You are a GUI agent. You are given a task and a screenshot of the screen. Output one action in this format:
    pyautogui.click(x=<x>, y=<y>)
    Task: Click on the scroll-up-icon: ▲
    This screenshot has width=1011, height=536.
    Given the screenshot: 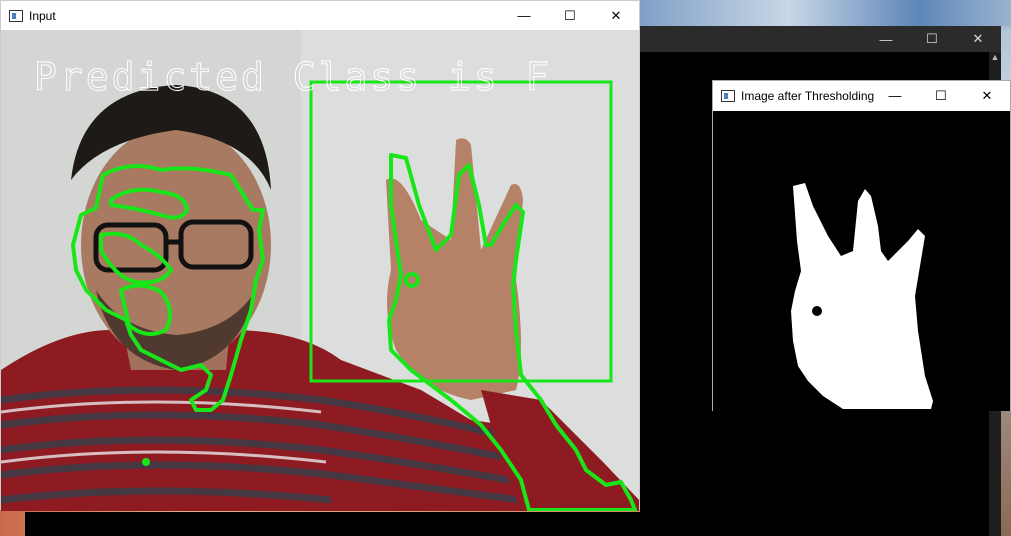 What is the action you would take?
    pyautogui.click(x=995, y=57)
    